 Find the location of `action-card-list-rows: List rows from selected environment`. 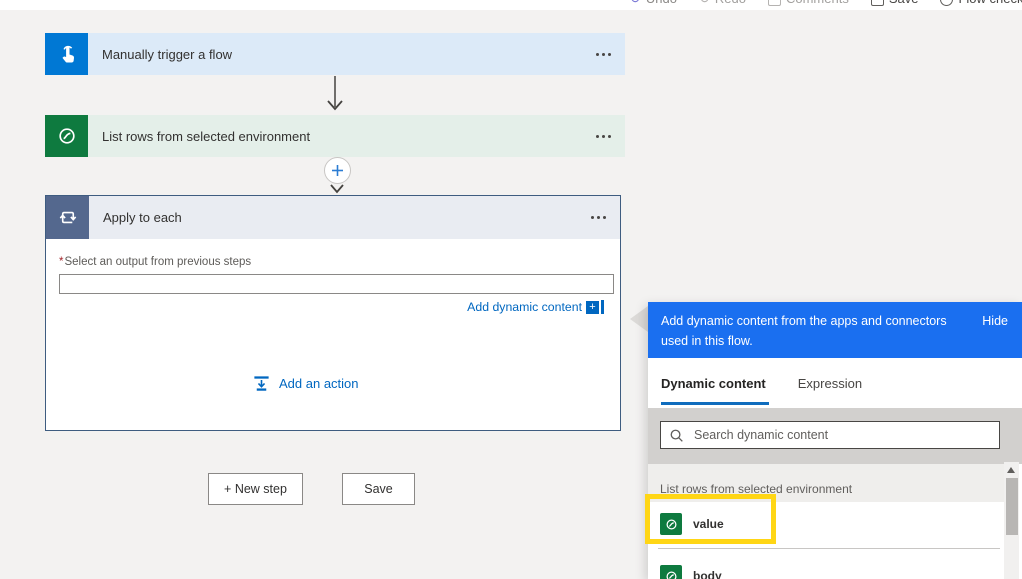

action-card-list-rows: List rows from selected environment is located at coordinates (335, 136).